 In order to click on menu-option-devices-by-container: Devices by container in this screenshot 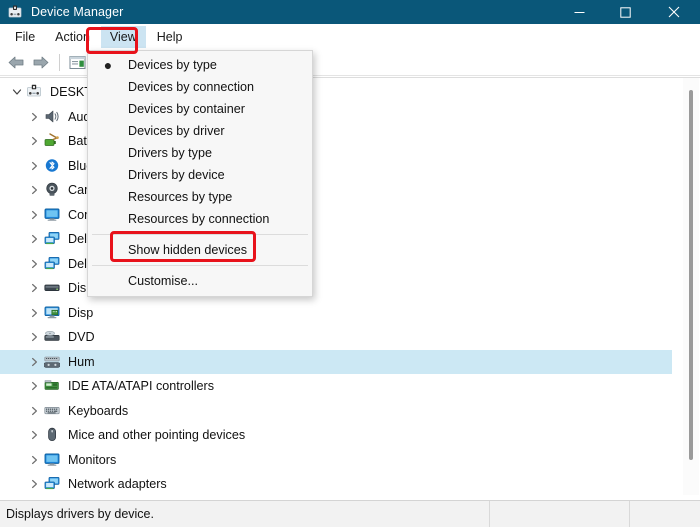, I will do `click(200, 109)`.